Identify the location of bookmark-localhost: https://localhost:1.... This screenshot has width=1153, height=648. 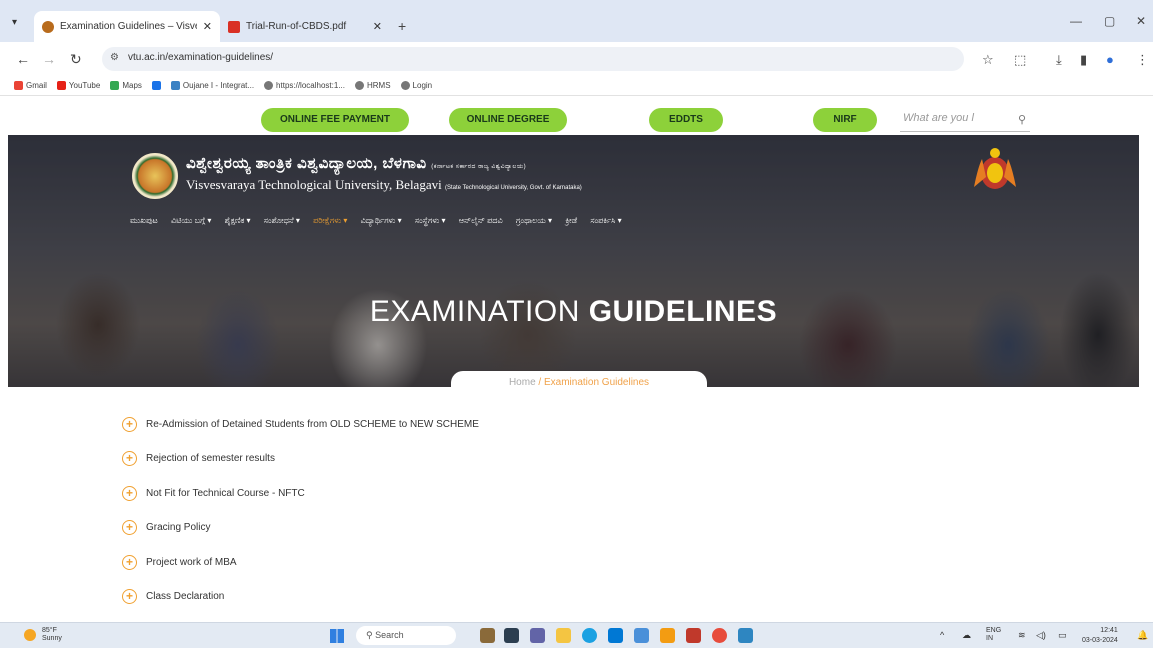
(304, 85).